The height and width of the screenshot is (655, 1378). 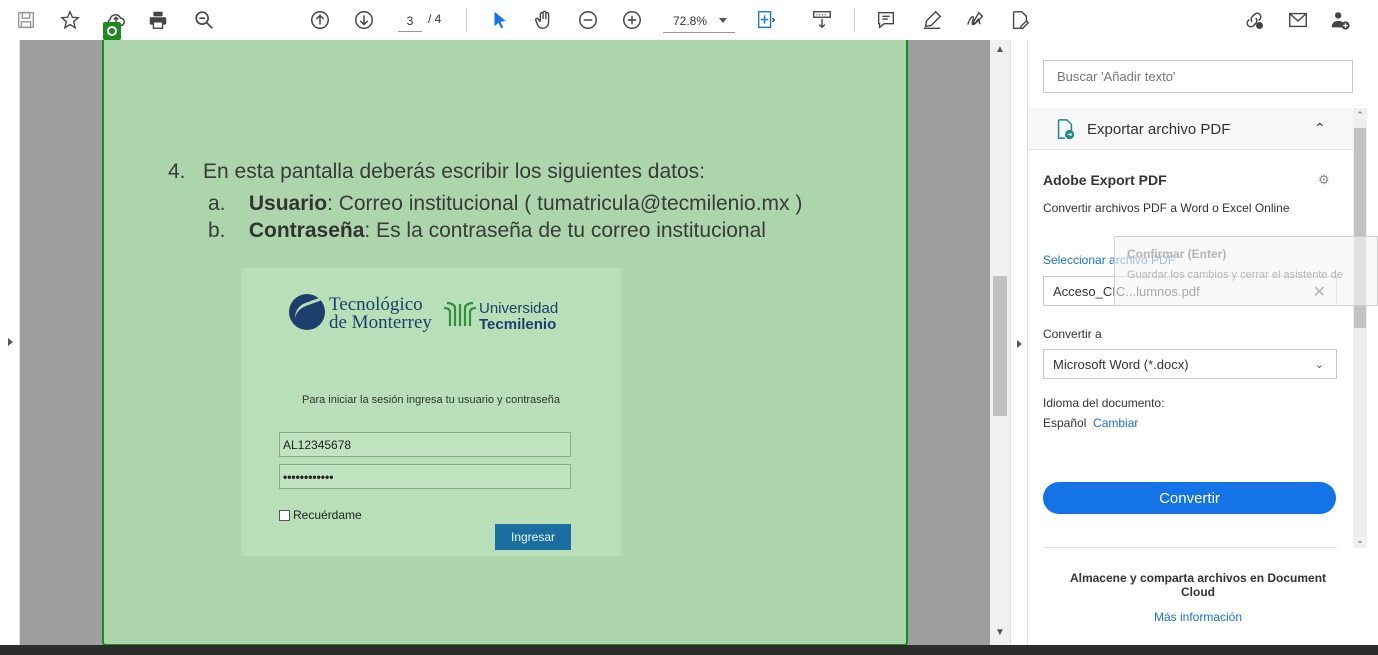 What do you see at coordinates (689, 650) in the screenshot?
I see `taskbar` at bounding box center [689, 650].